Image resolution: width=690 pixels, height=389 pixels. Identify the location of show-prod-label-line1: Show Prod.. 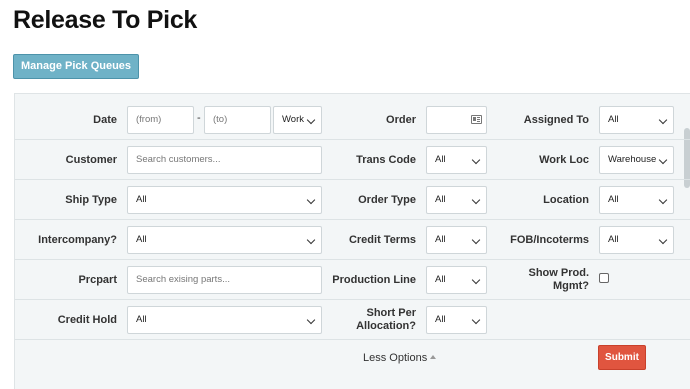
(559, 273).